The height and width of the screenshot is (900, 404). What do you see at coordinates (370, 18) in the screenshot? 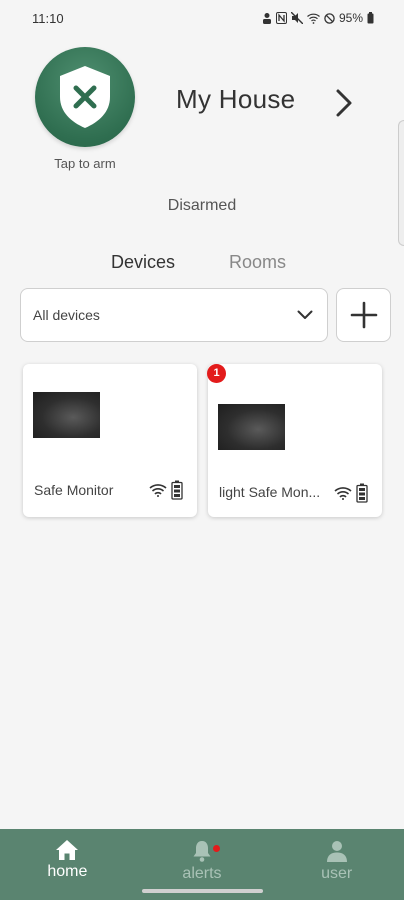
I see `battery-icon` at bounding box center [370, 18].